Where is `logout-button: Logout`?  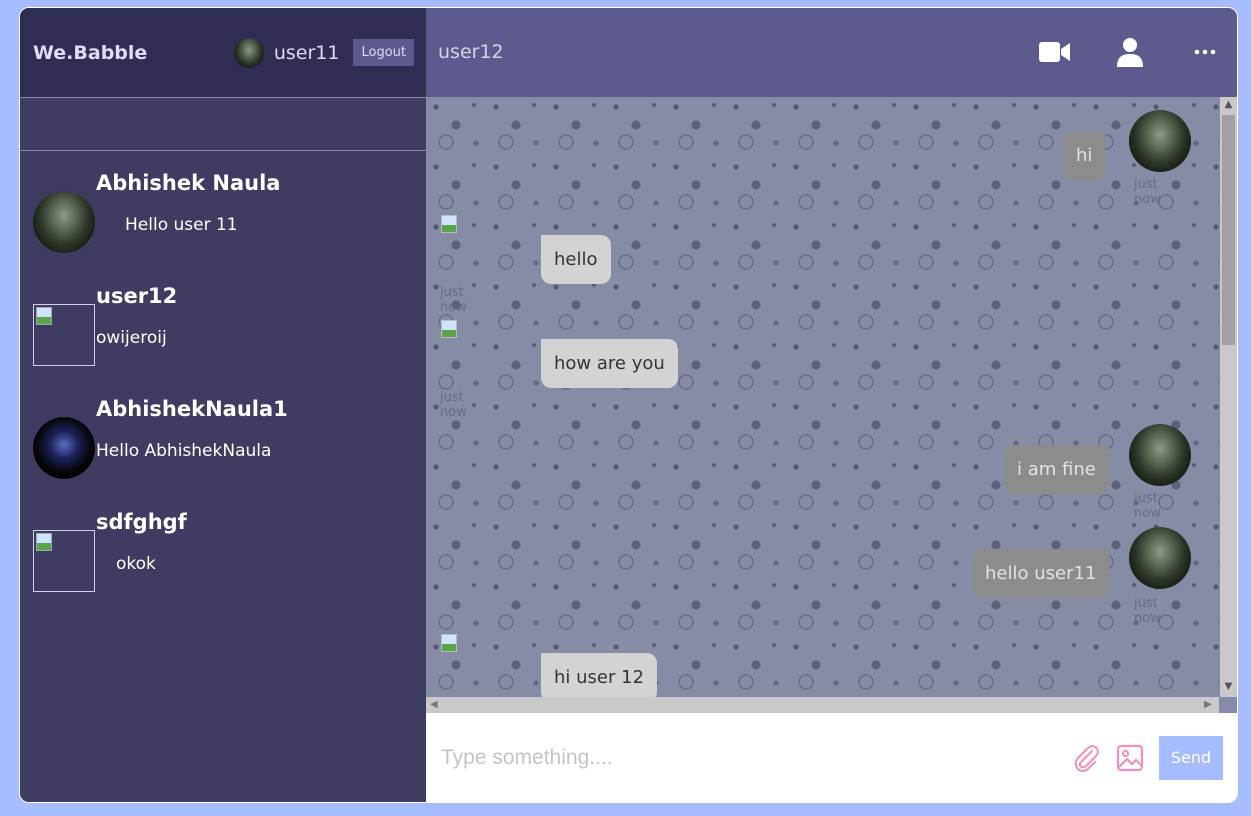
logout-button: Logout is located at coordinates (383, 52).